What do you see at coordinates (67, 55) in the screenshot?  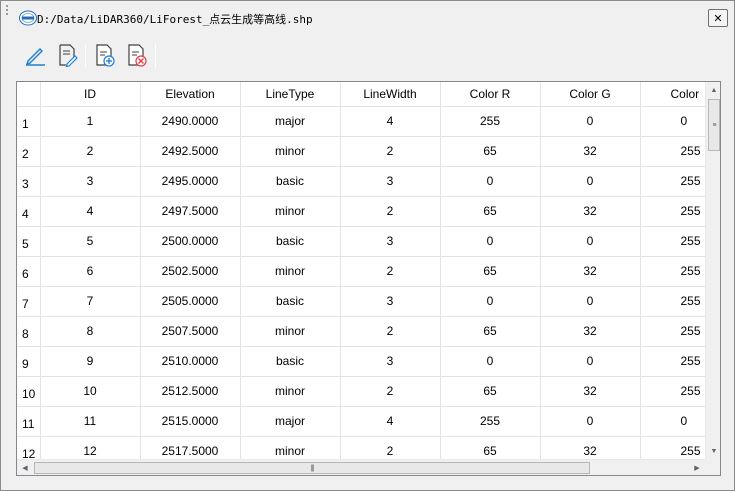 I see `edit-attributes-button` at bounding box center [67, 55].